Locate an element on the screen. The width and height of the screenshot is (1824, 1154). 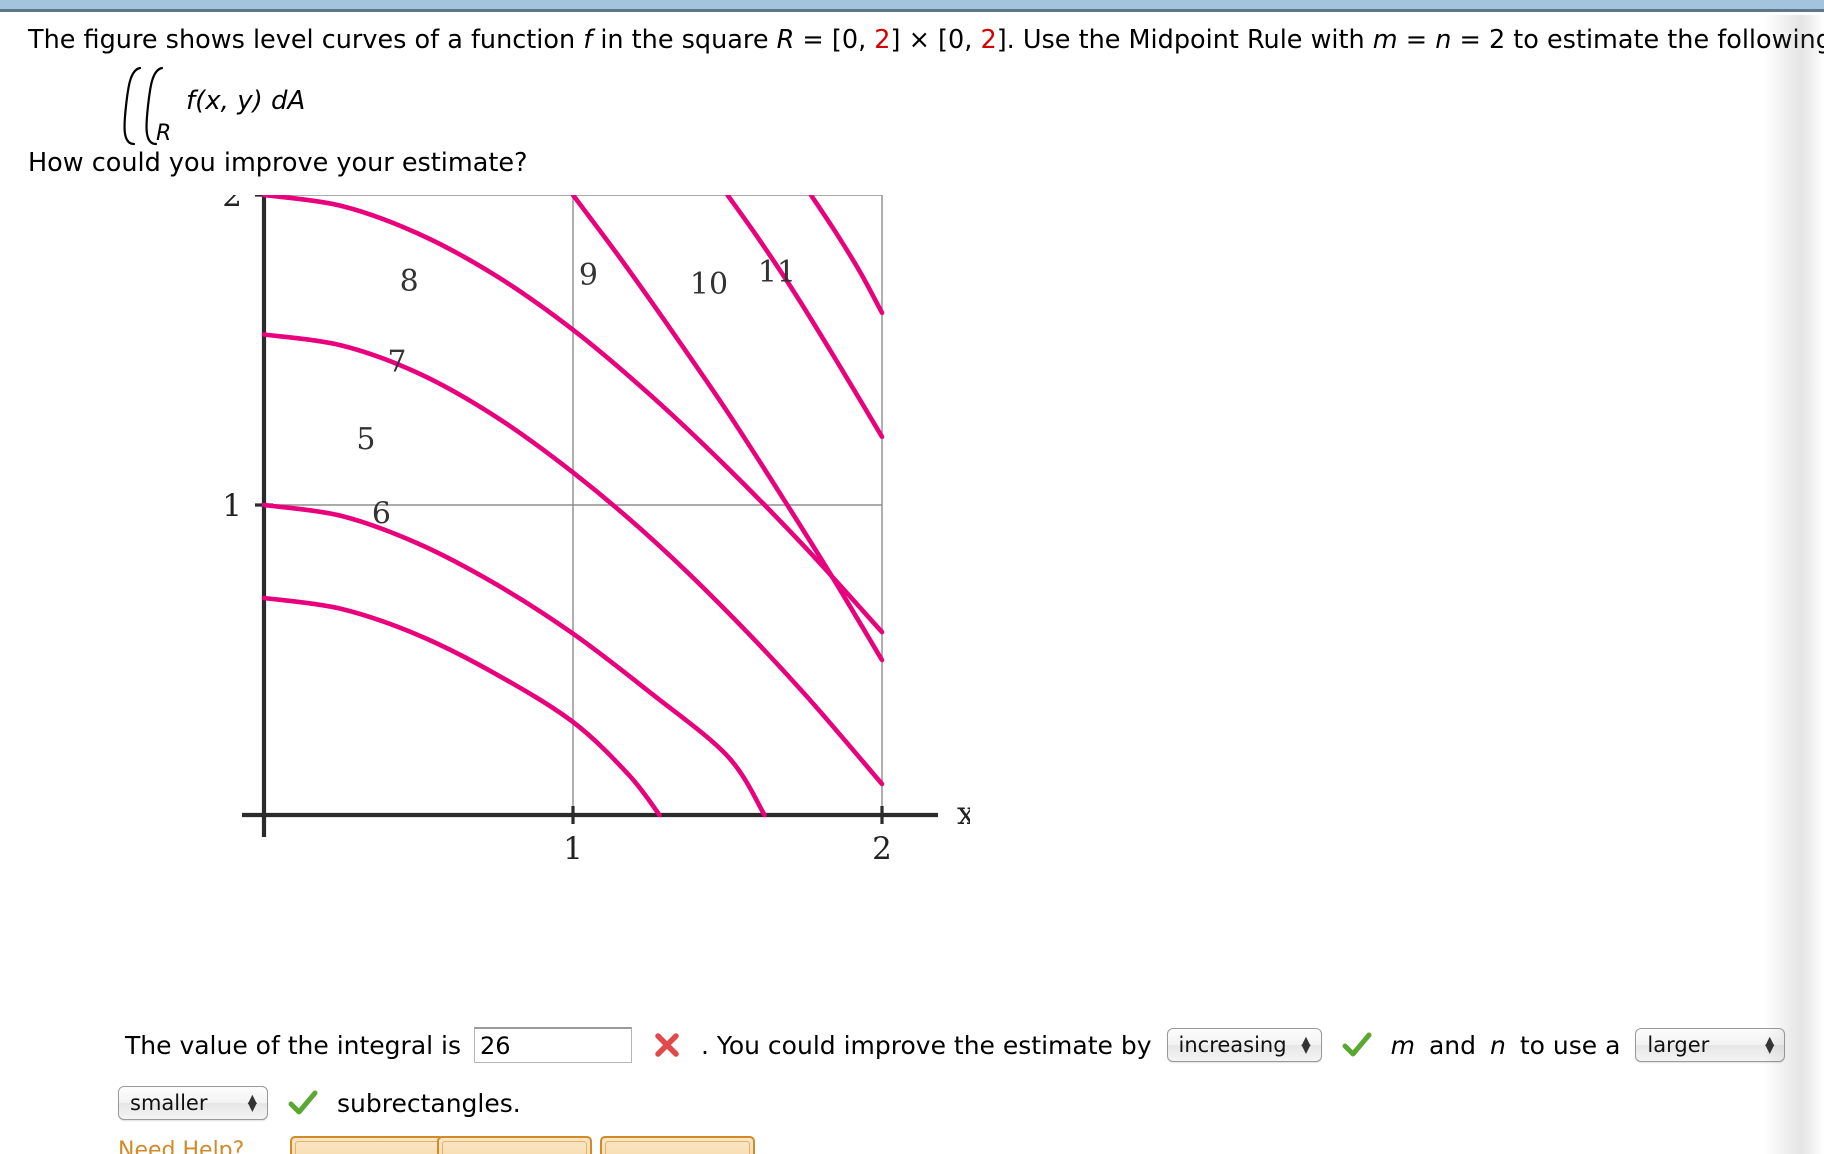
need-help-strip: Need Help? is located at coordinates (912, 1145).